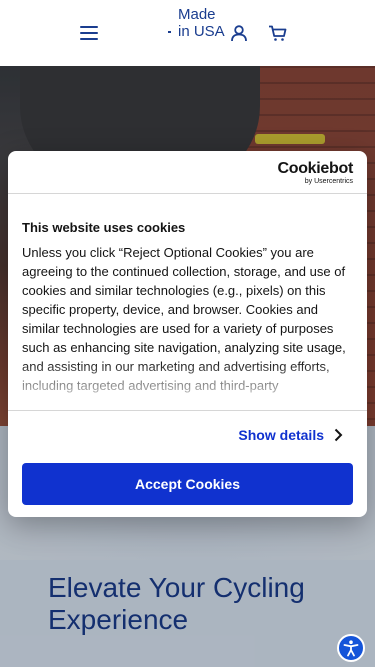 This screenshot has width=375, height=667. I want to click on cookiebot-logo: Cookiebot by Usercentrics, so click(315, 173).